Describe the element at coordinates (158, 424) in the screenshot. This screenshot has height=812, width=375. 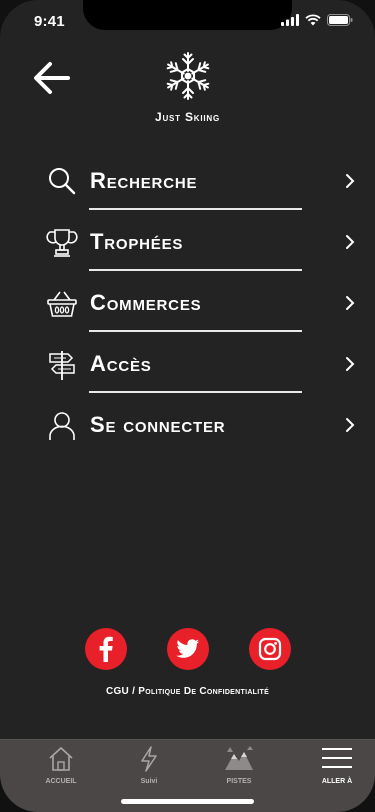
I see `menu-item-label: Se connecter` at that location.